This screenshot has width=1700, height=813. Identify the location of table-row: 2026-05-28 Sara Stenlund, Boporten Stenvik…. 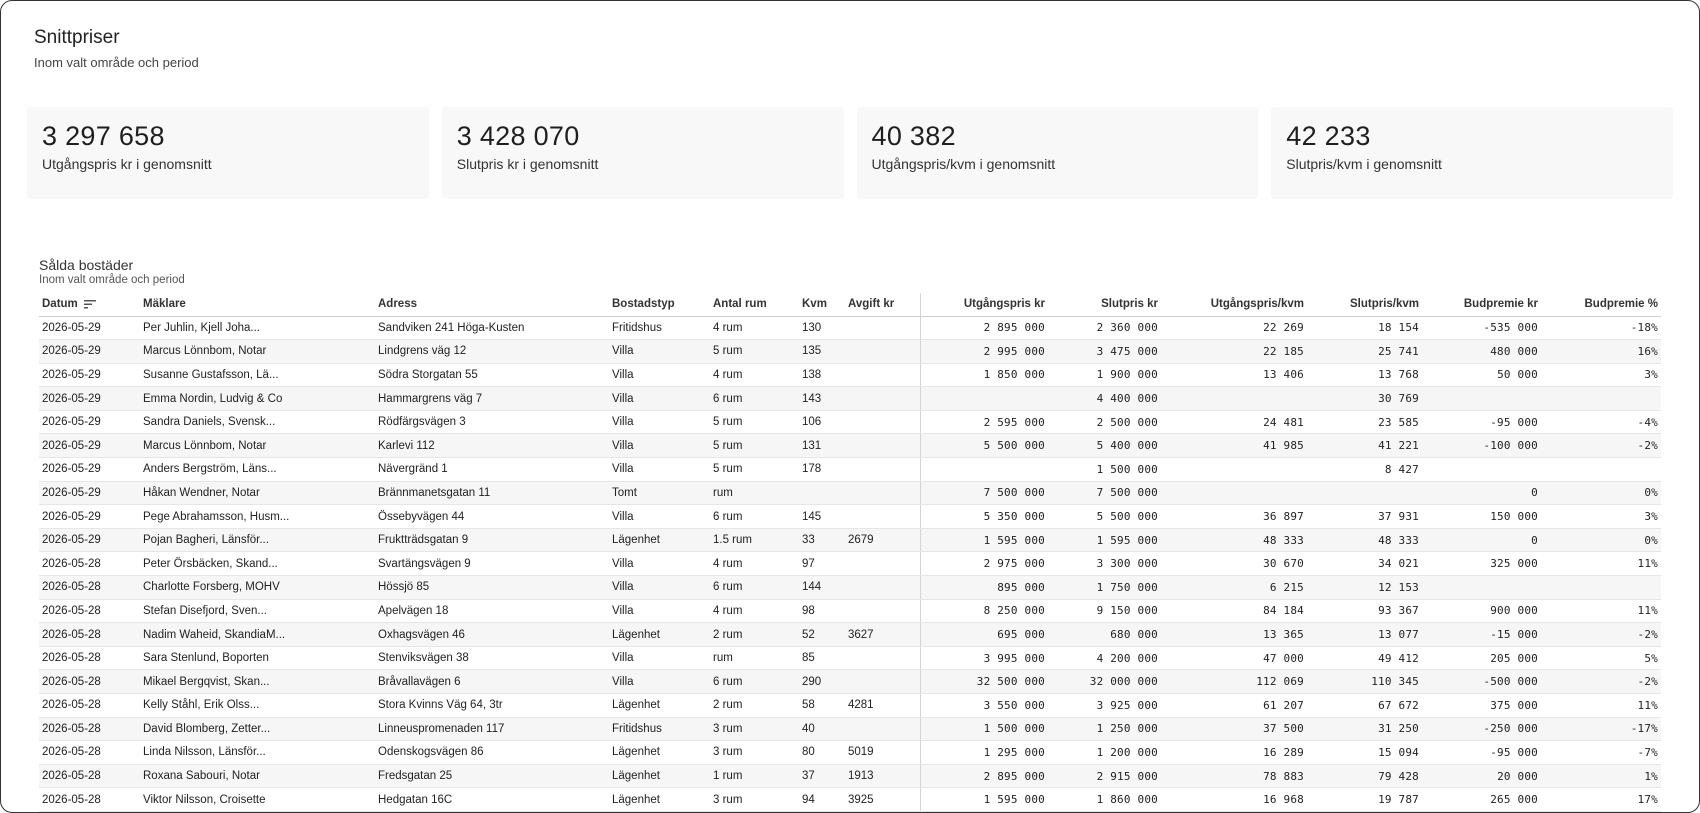
(850, 658).